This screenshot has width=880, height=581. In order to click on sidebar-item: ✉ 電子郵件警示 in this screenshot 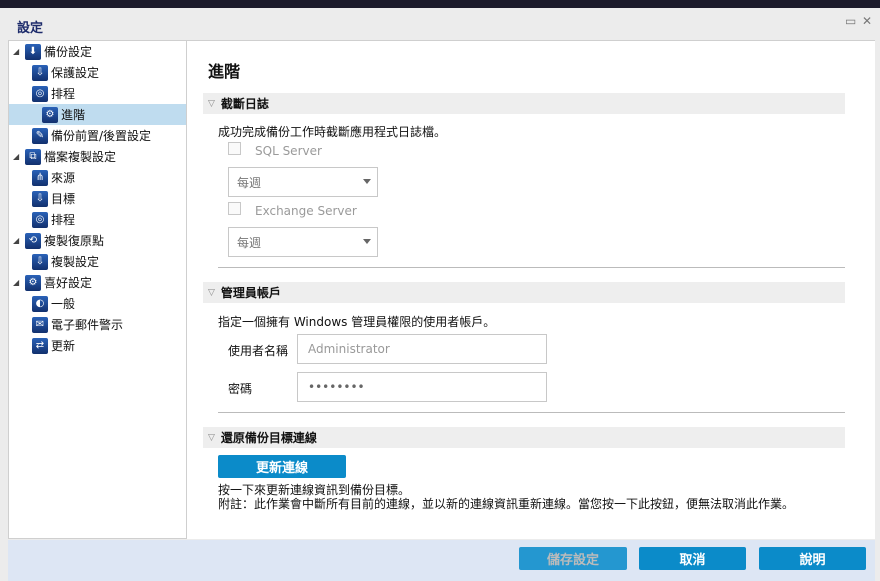, I will do `click(77, 324)`.